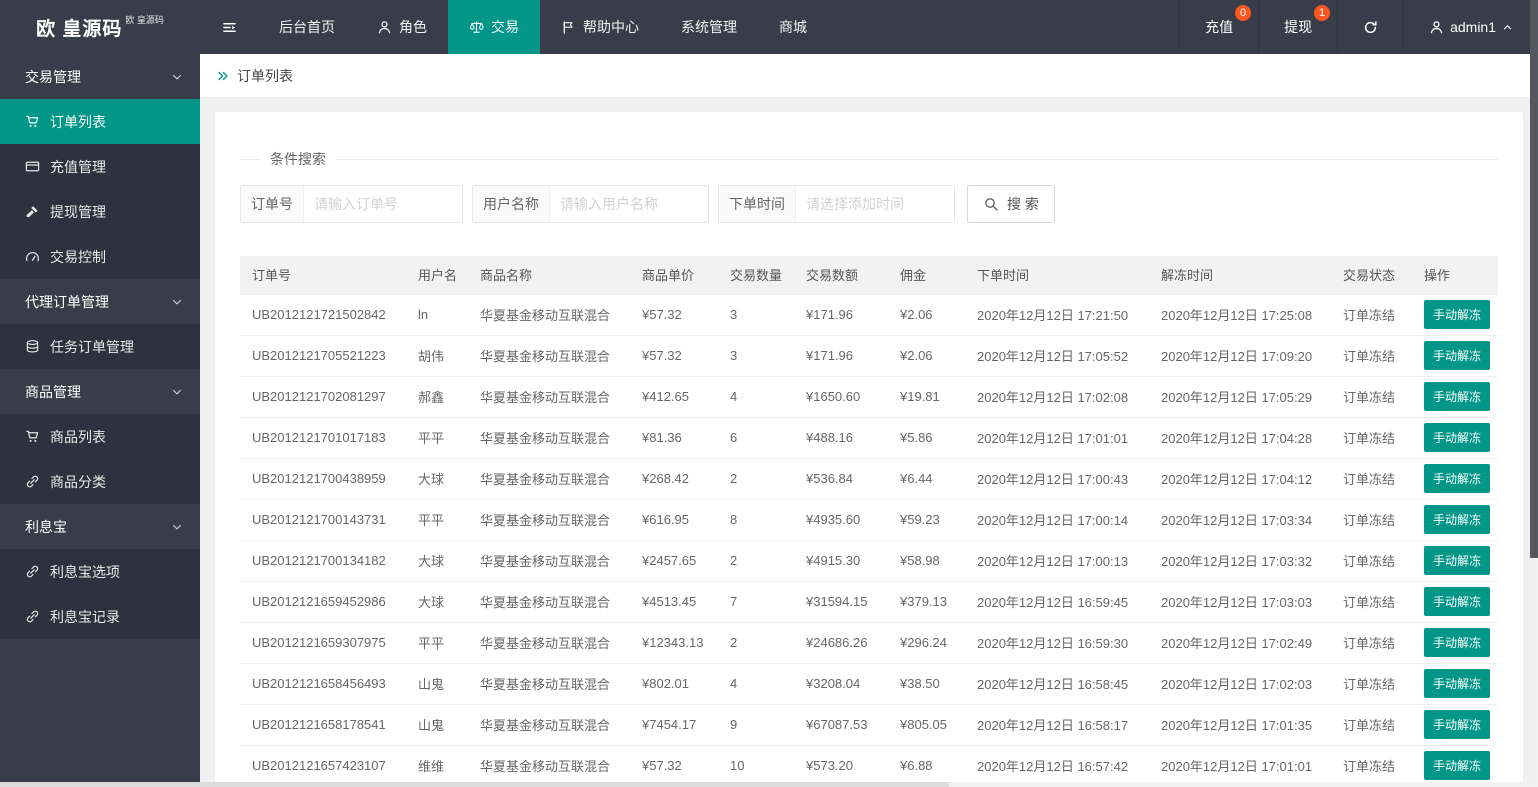 This screenshot has width=1538, height=787. What do you see at coordinates (223, 76) in the screenshot?
I see `double-chevron-icon` at bounding box center [223, 76].